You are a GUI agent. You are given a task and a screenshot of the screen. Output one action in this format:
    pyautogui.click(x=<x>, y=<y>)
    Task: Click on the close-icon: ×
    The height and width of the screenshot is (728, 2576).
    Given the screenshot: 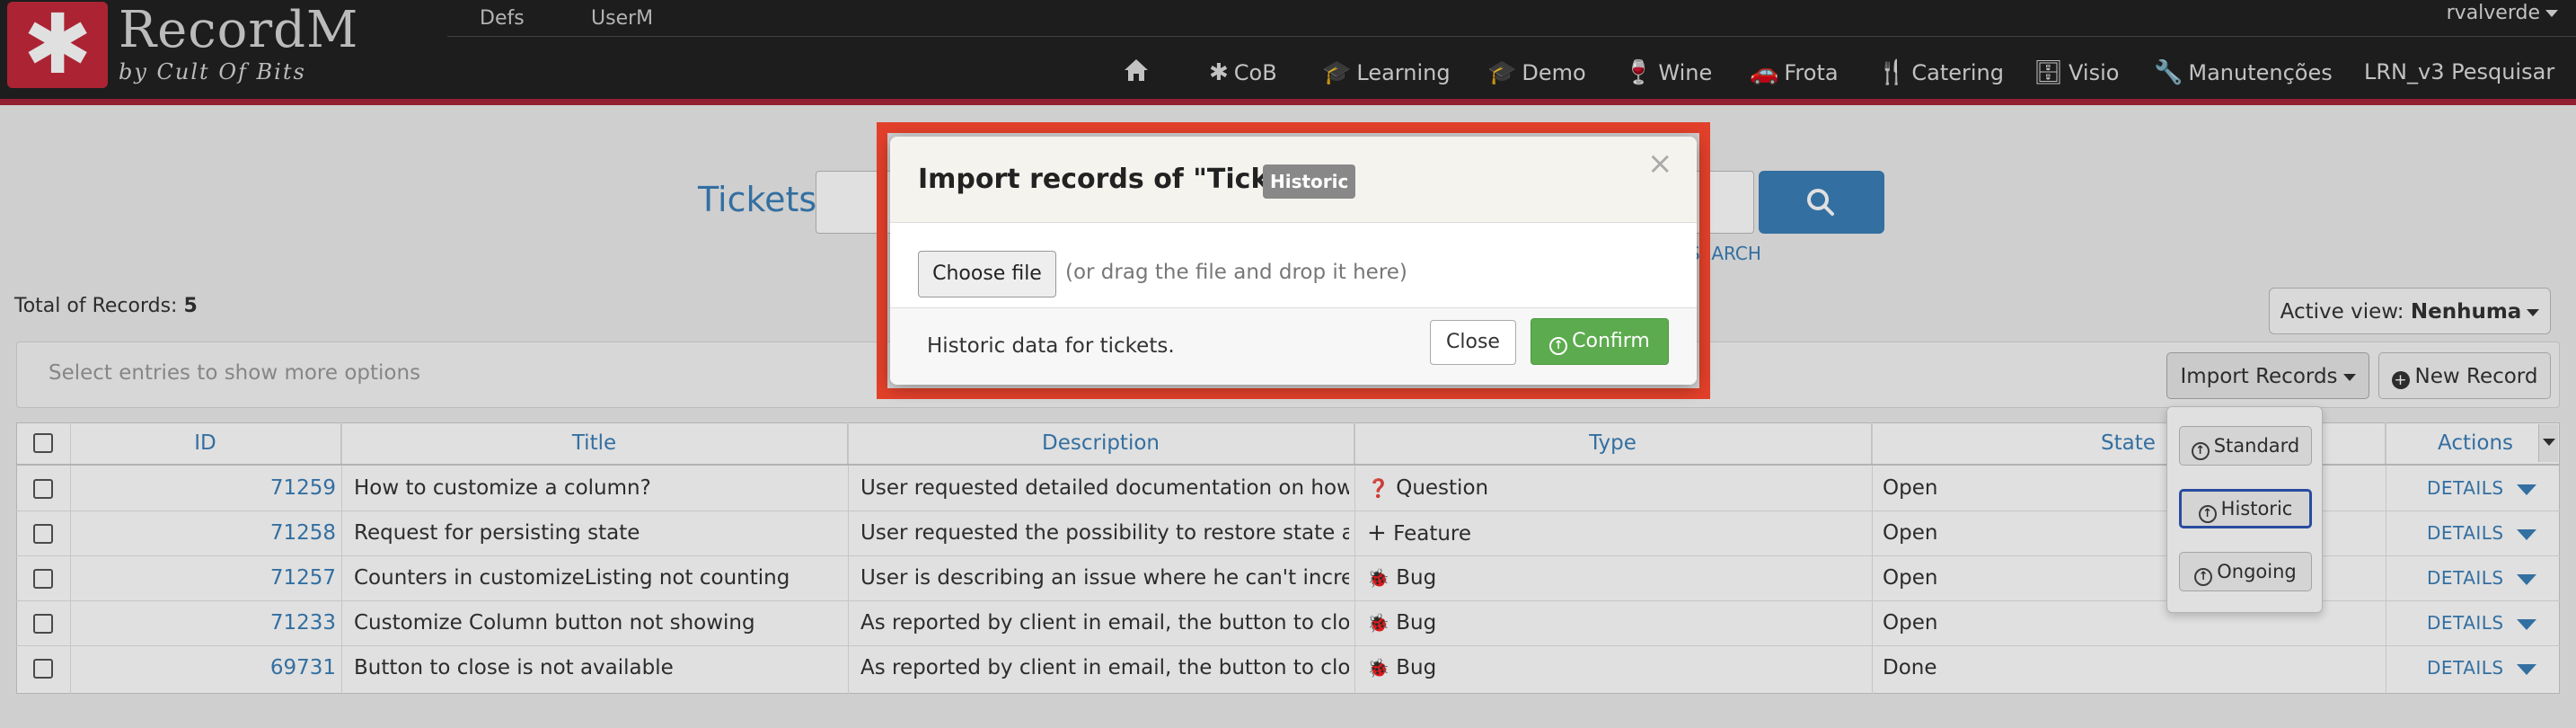 What is the action you would take?
    pyautogui.click(x=1660, y=164)
    